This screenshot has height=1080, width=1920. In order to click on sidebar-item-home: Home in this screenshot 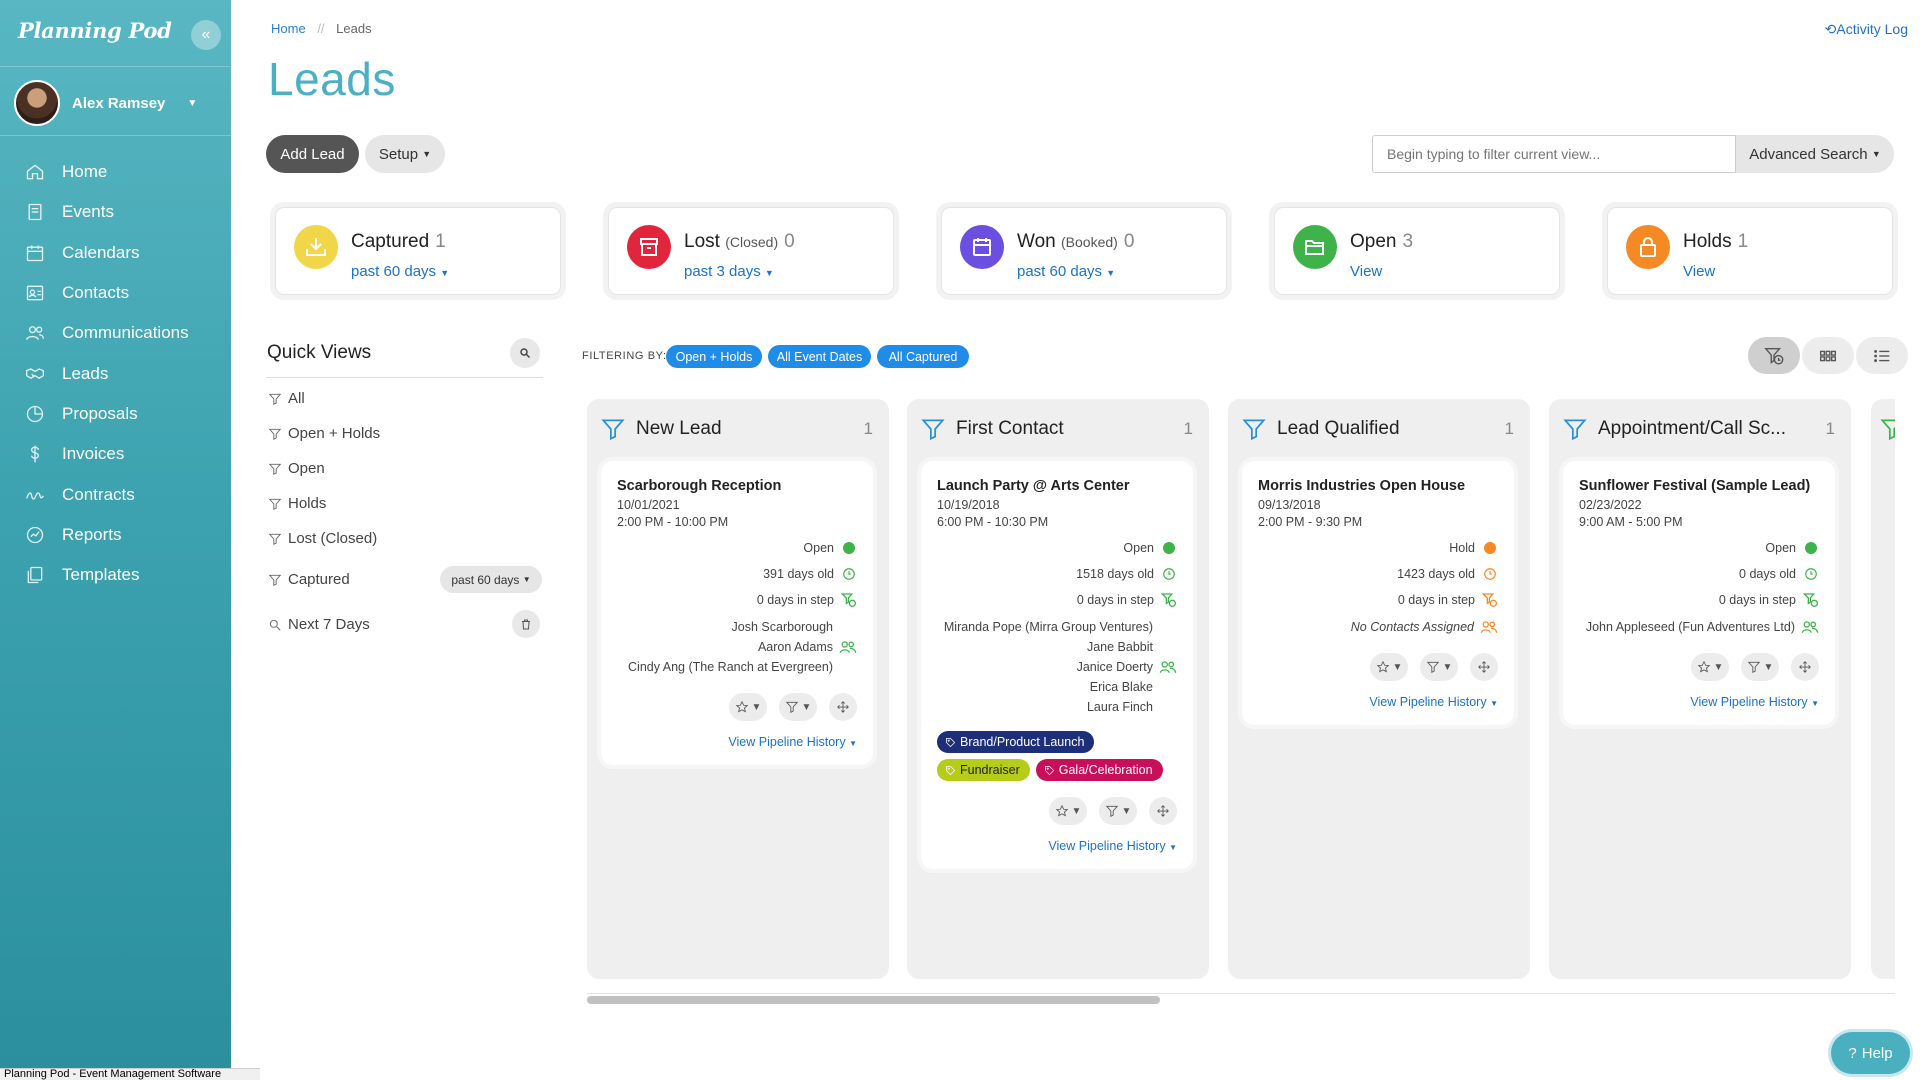, I will do `click(115, 172)`.